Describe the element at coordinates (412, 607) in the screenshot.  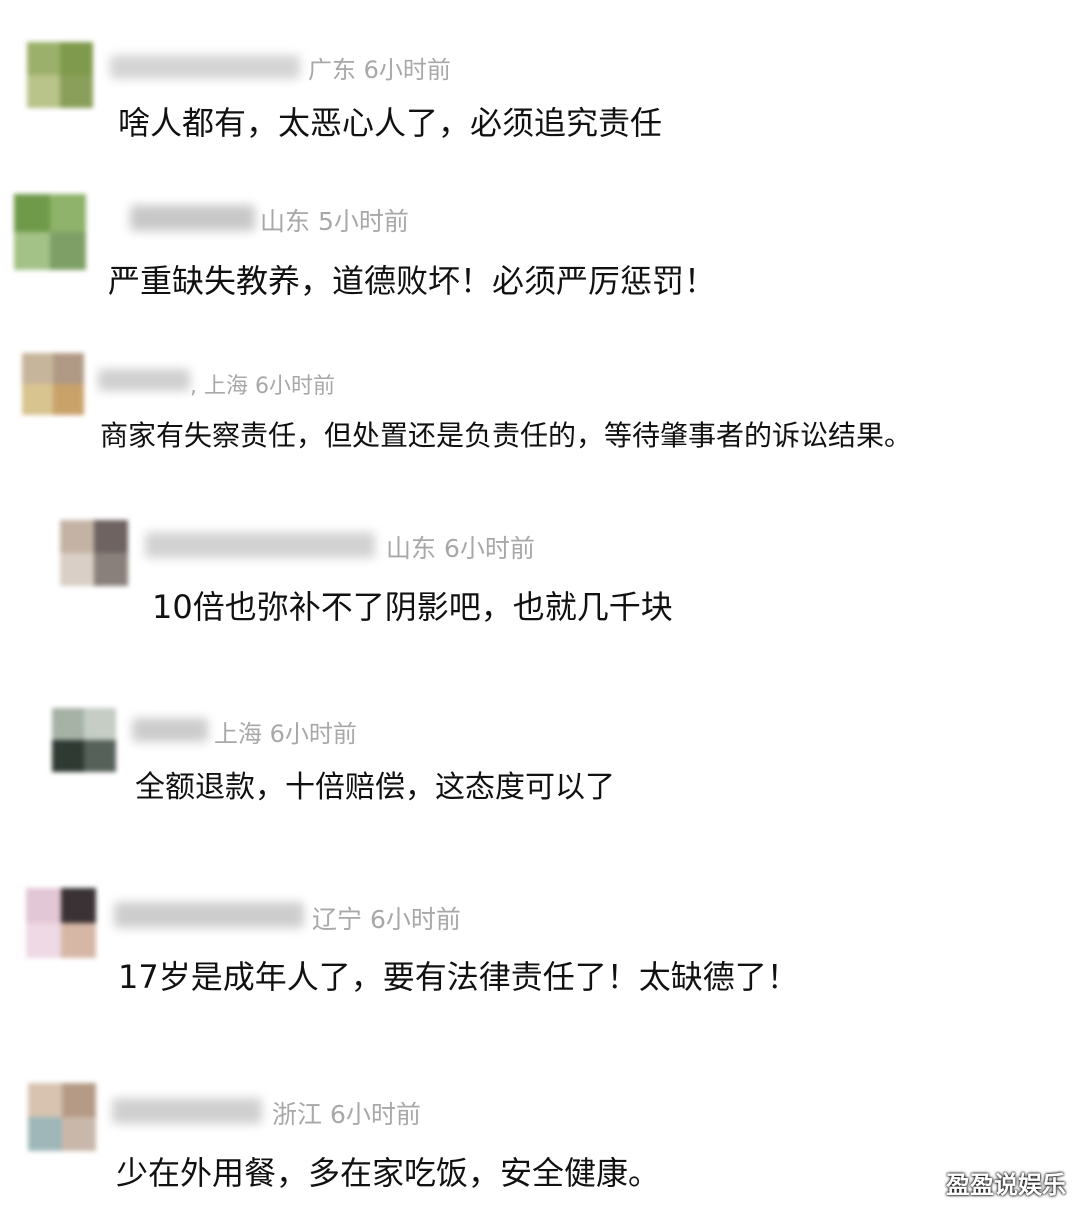
I see `comment-text: 10倍也弥补不了阴影吧，也就几千块` at that location.